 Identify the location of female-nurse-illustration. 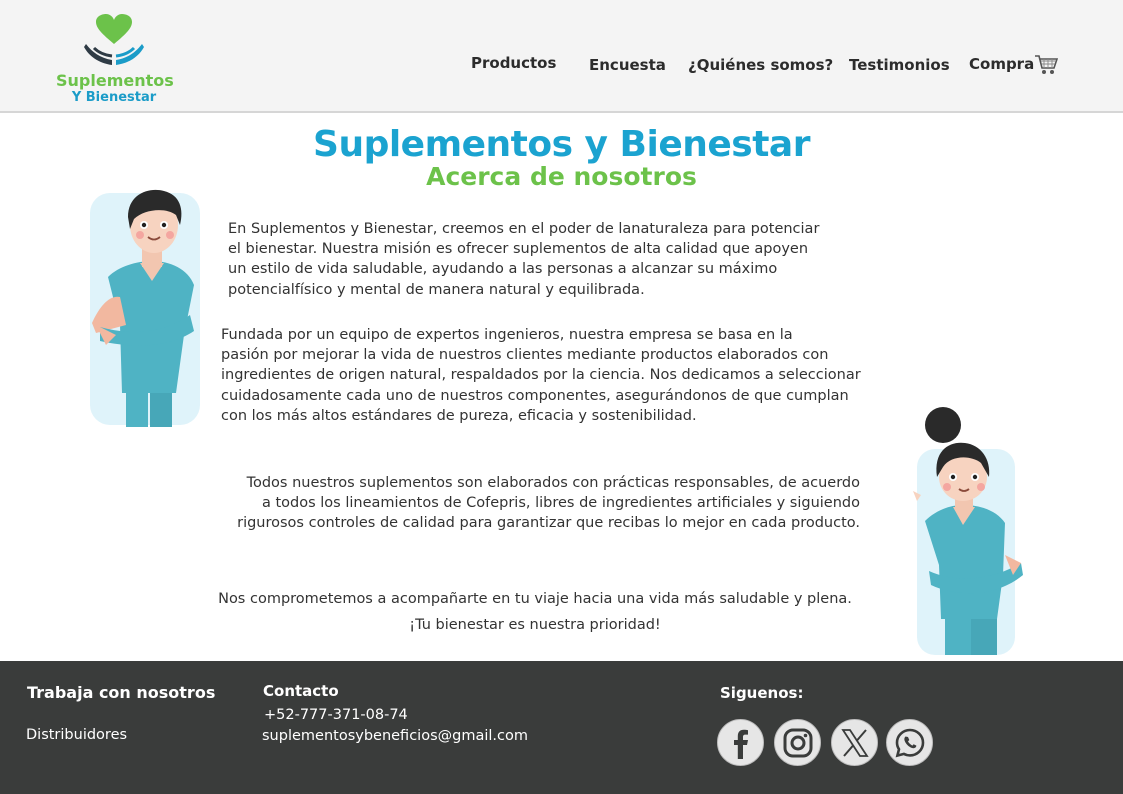
(967, 533).